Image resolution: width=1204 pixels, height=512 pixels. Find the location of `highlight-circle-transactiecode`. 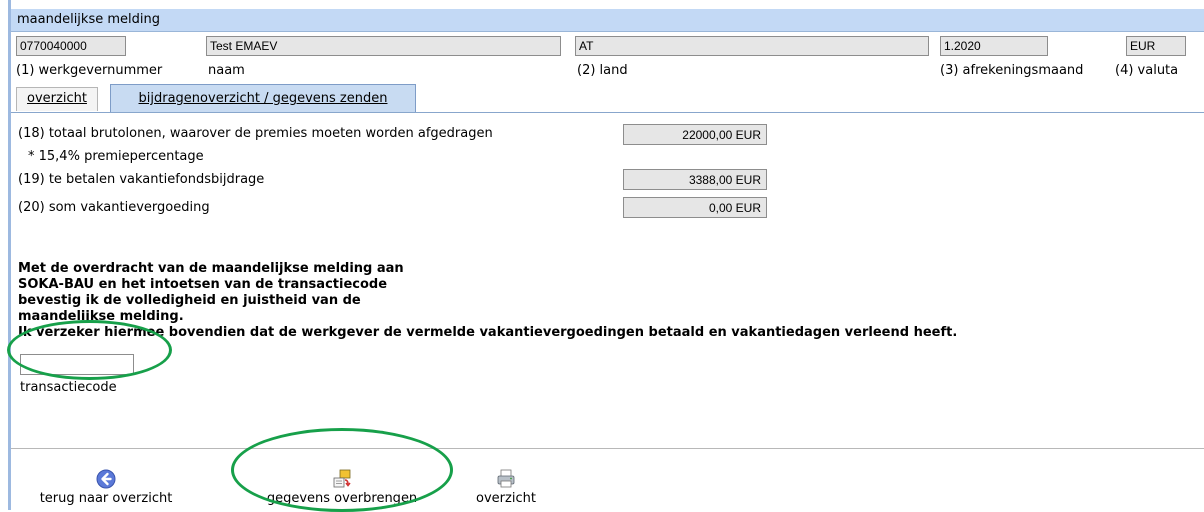

highlight-circle-transactiecode is located at coordinates (89, 350).